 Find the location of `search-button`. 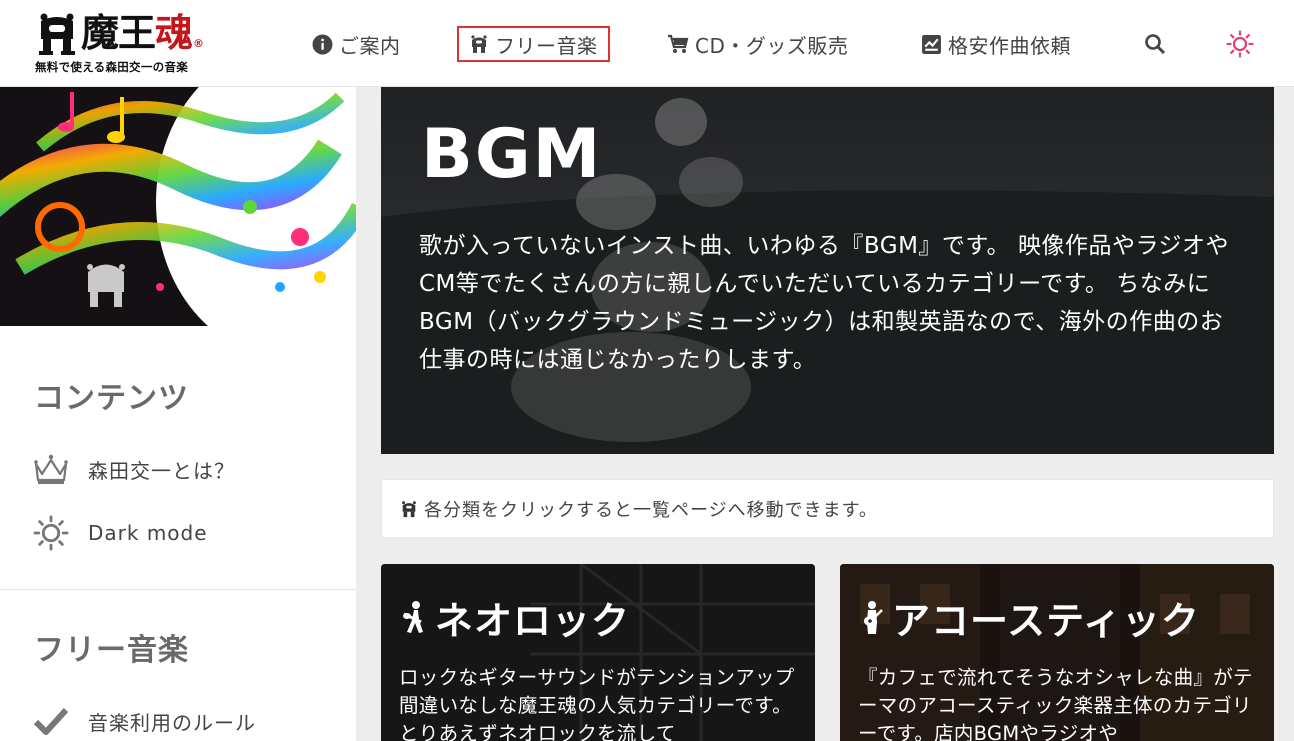

search-button is located at coordinates (1155, 44).